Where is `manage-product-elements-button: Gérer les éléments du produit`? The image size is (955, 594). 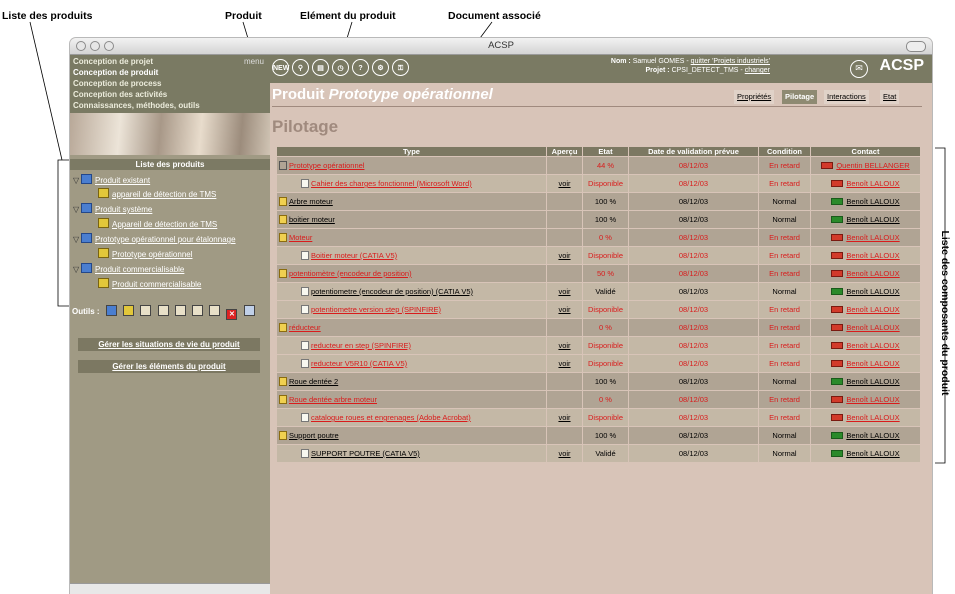 manage-product-elements-button: Gérer les éléments du produit is located at coordinates (169, 366).